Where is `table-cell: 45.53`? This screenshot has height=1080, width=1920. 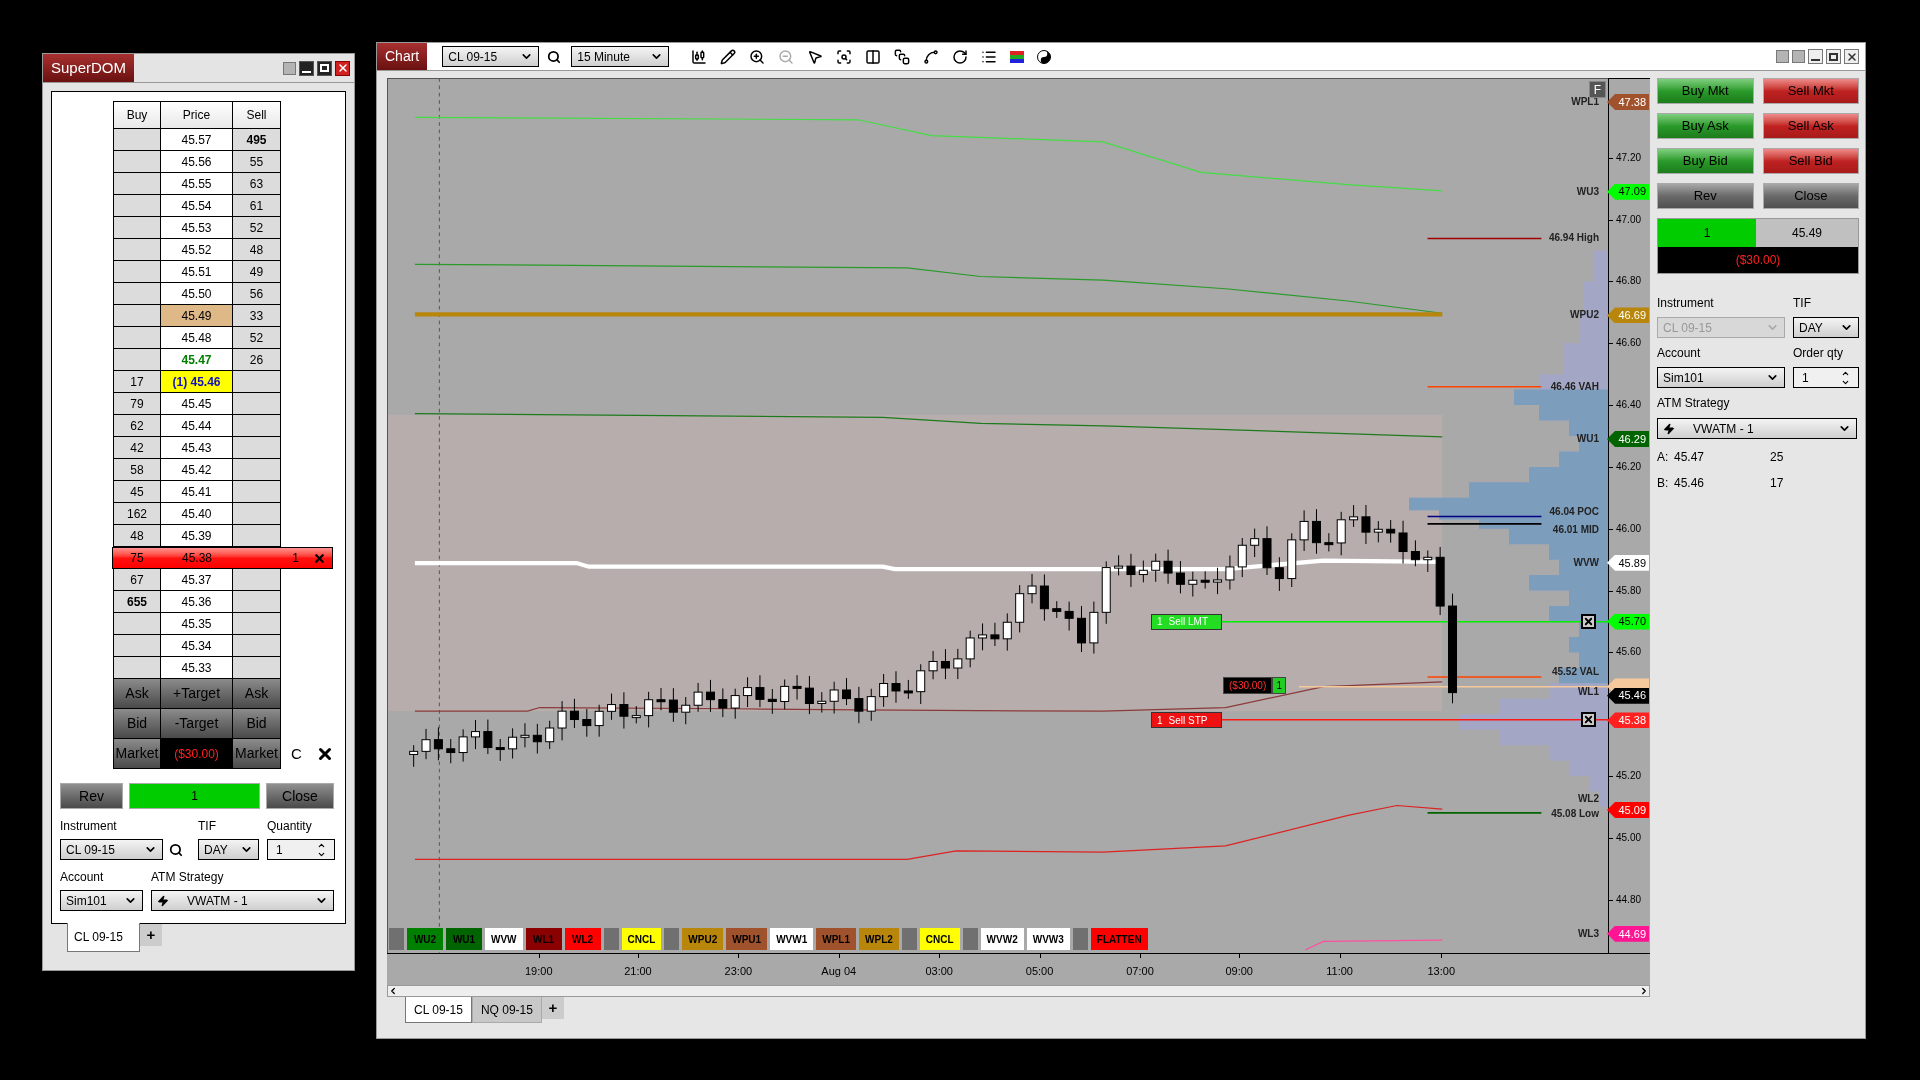 table-cell: 45.53 is located at coordinates (197, 228).